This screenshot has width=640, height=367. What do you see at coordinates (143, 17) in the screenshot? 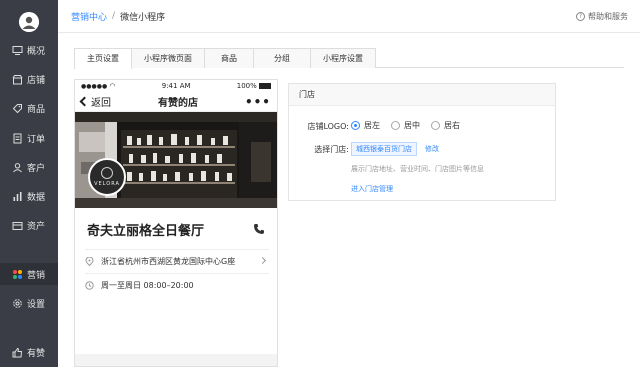
I see `page-title: 微信小程序` at bounding box center [143, 17].